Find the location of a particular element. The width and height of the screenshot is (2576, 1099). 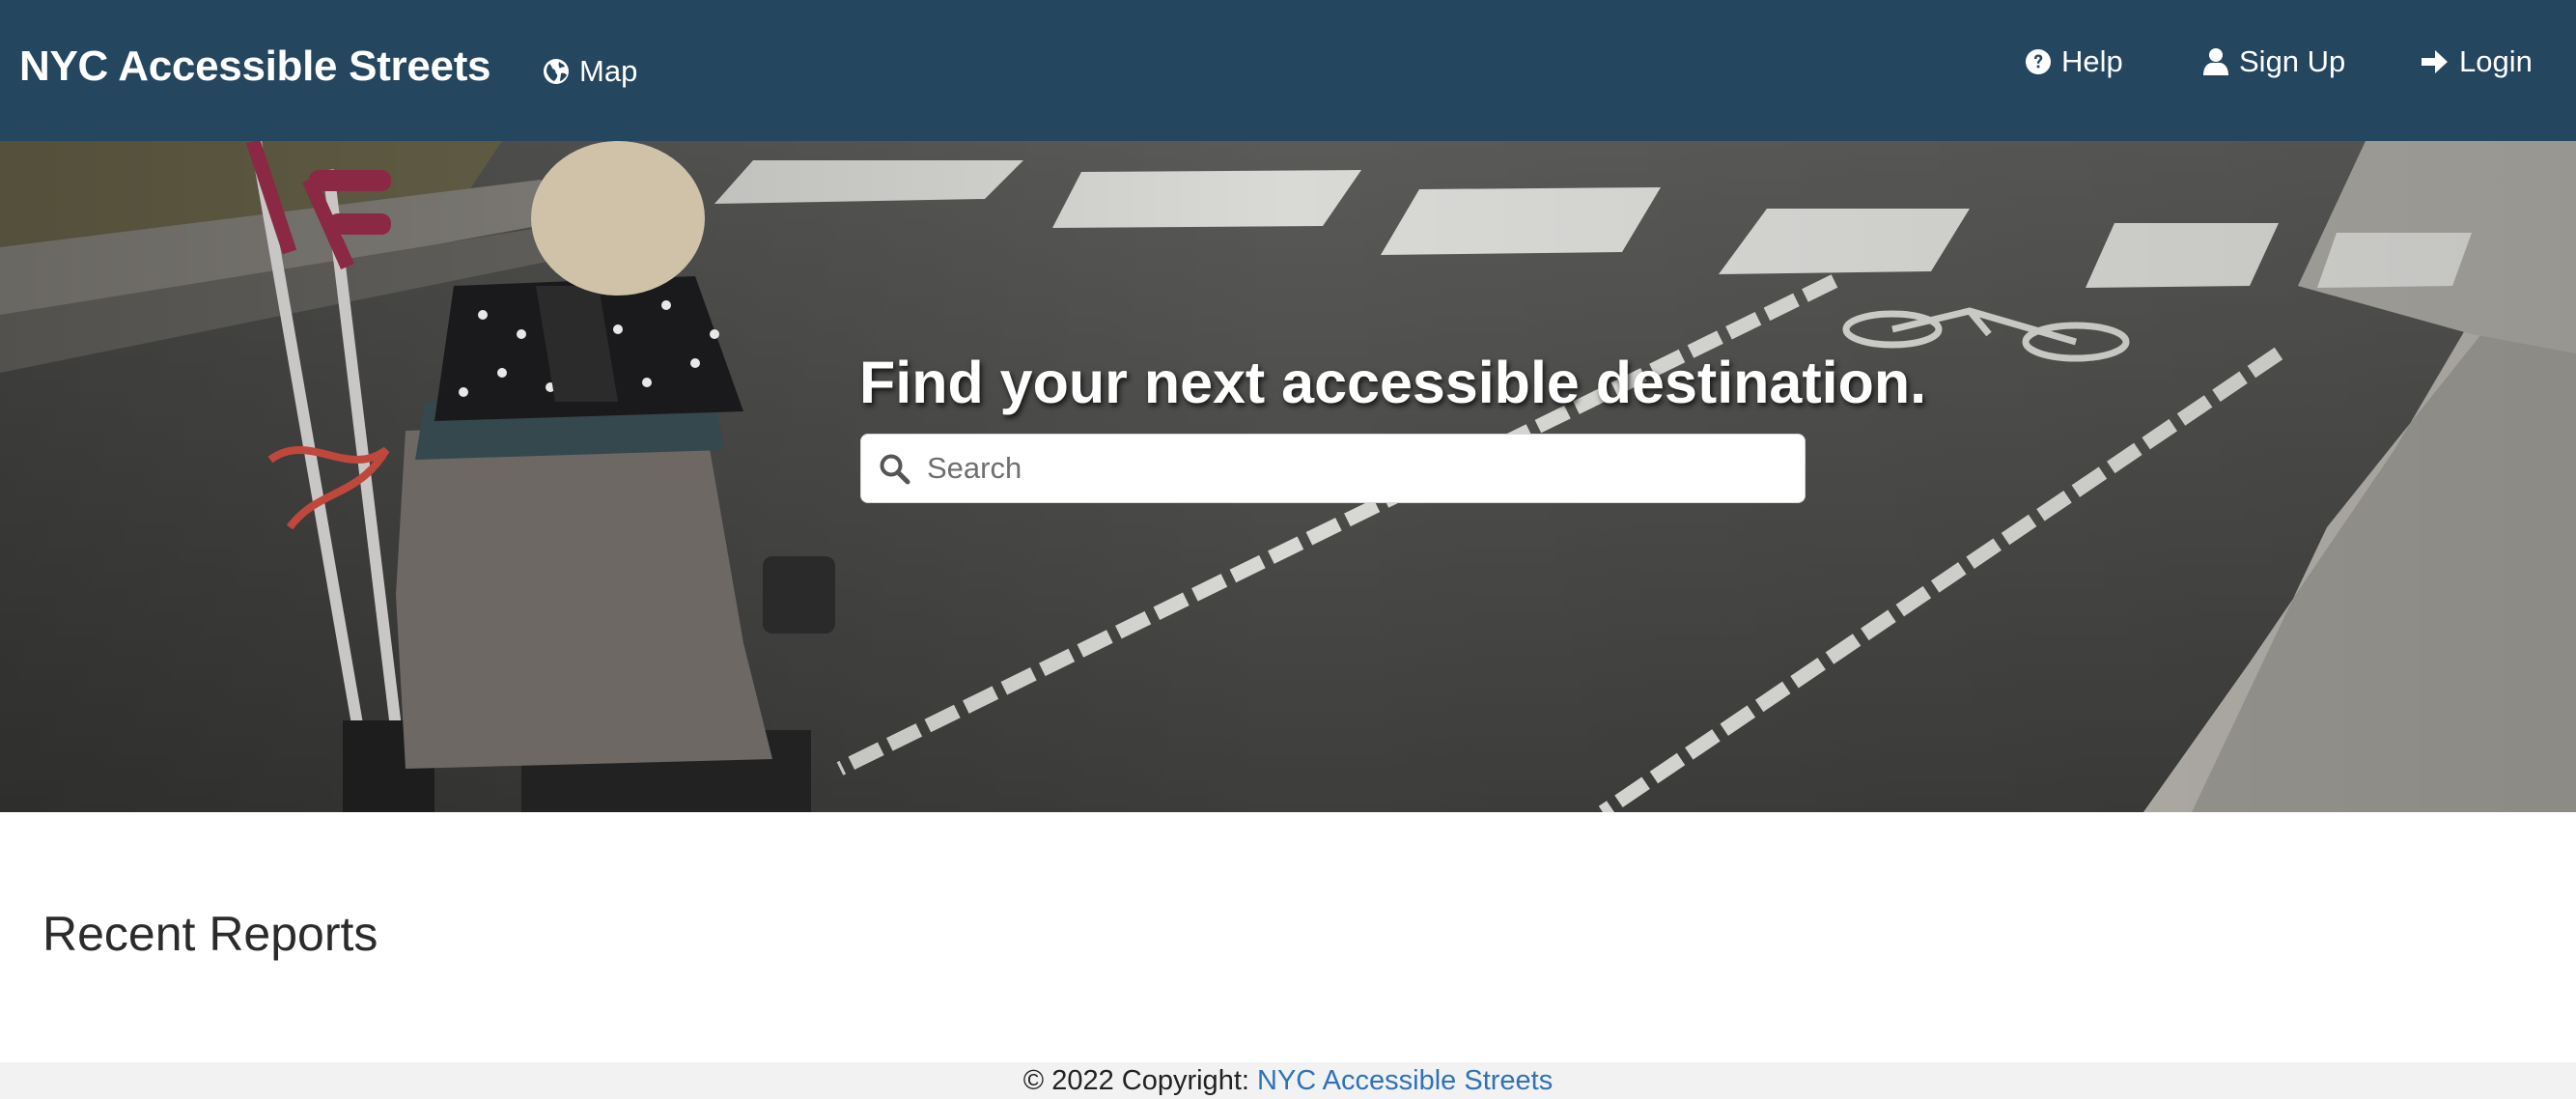

nav-help-link: Help is located at coordinates (2074, 61).